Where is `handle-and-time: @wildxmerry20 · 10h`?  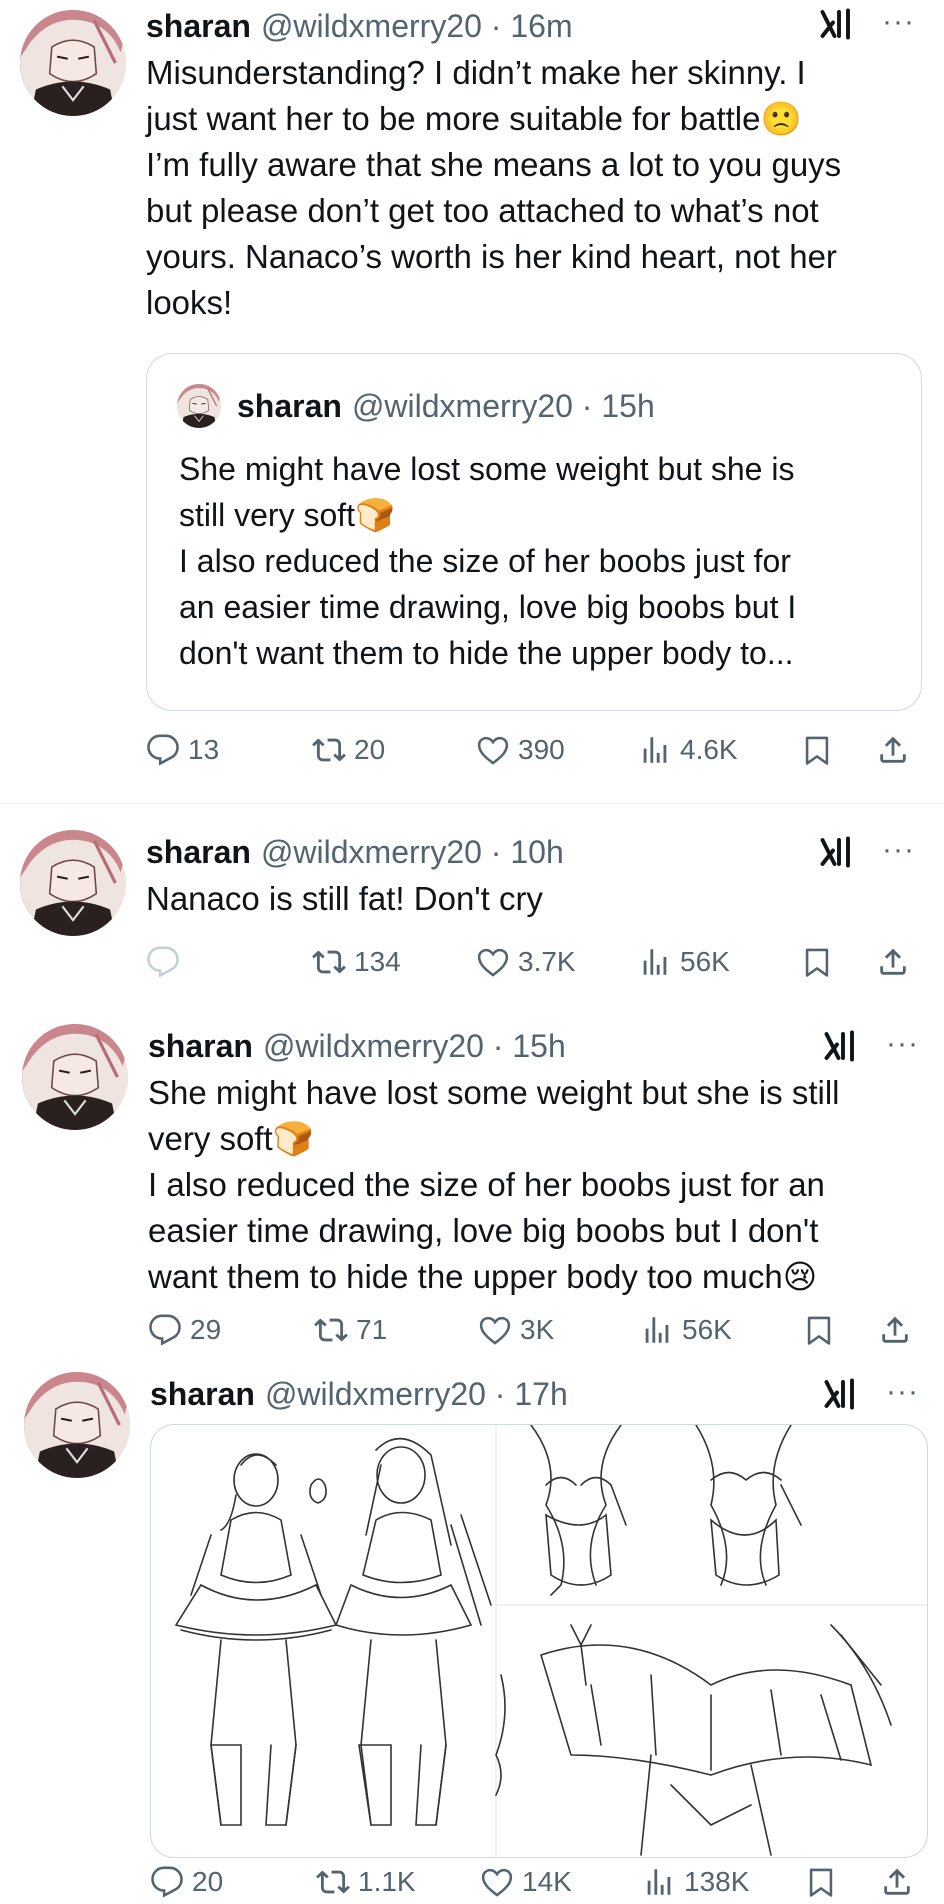 handle-and-time: @wildxmerry20 · 10h is located at coordinates (412, 852).